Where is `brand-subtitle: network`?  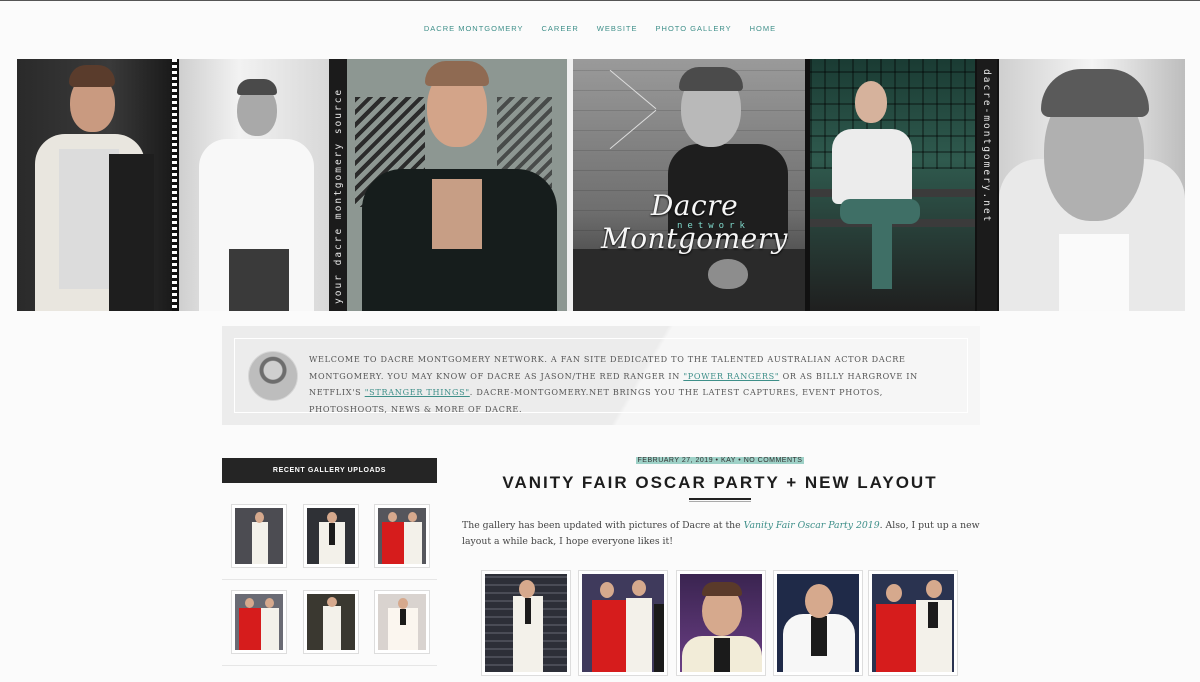
brand-subtitle: network is located at coordinates (713, 226).